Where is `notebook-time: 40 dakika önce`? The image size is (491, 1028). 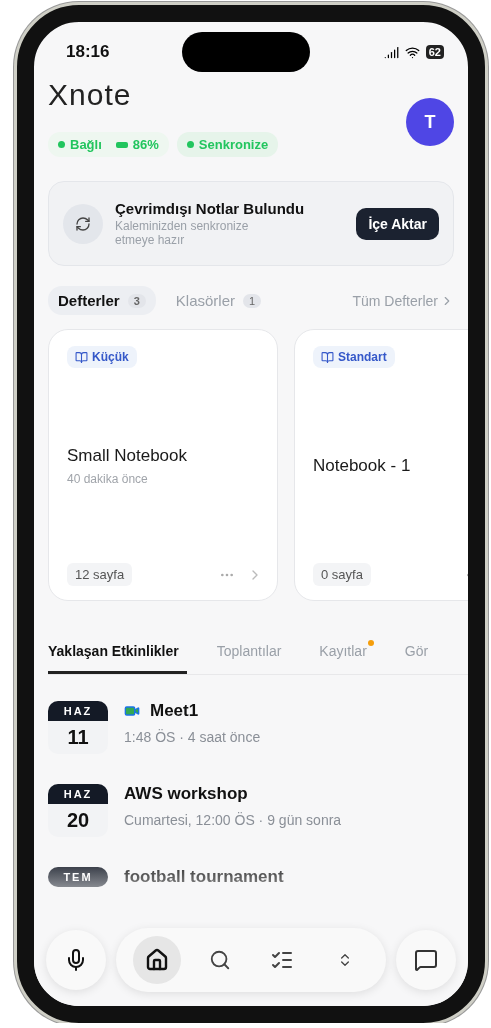
notebook-time: 40 dakika önce is located at coordinates (108, 478).